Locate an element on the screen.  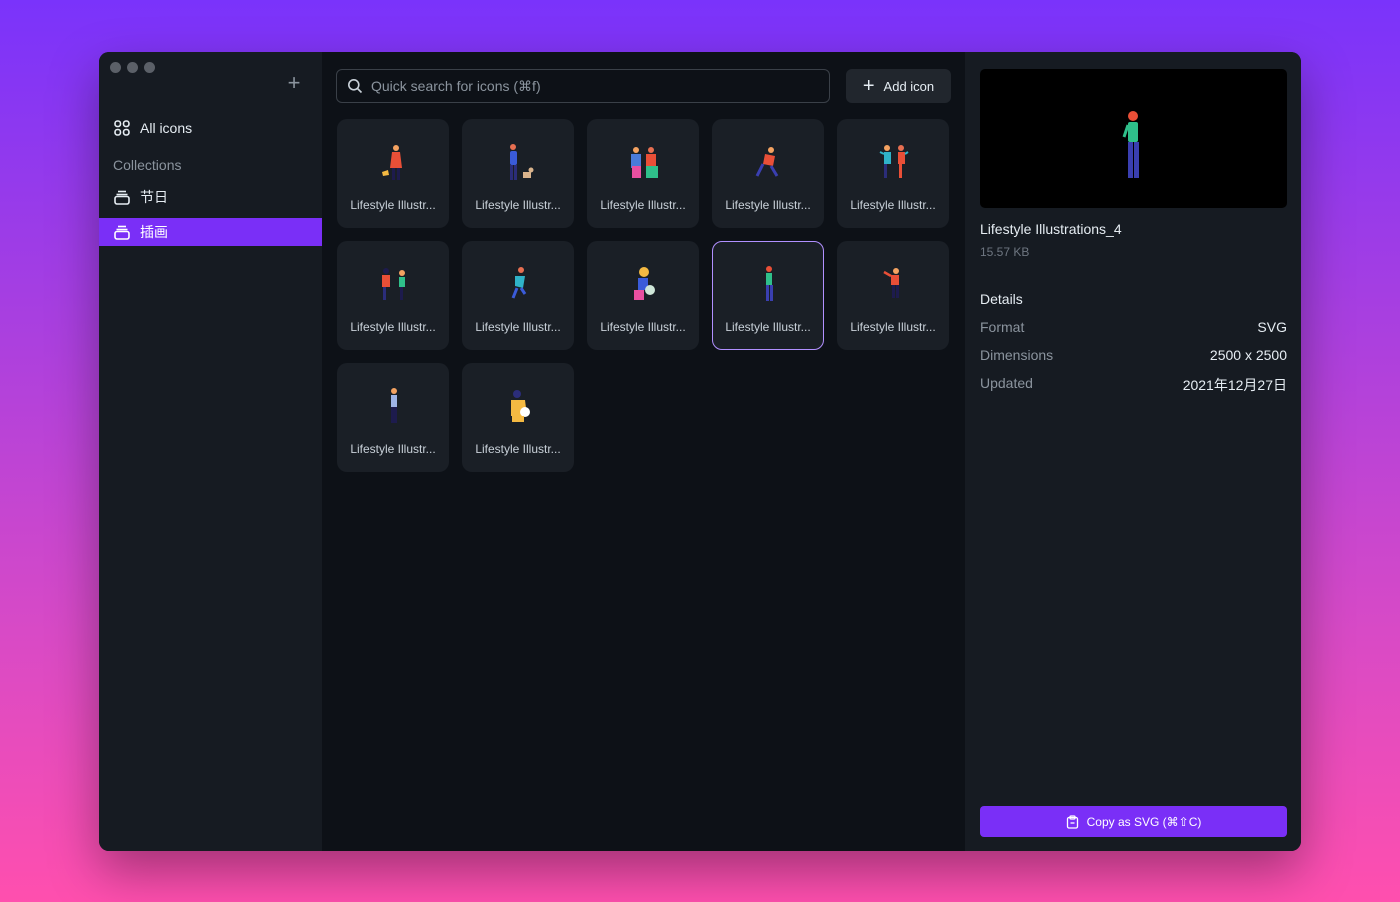
sidebar-item-label: 节日 is located at coordinates (154, 197).